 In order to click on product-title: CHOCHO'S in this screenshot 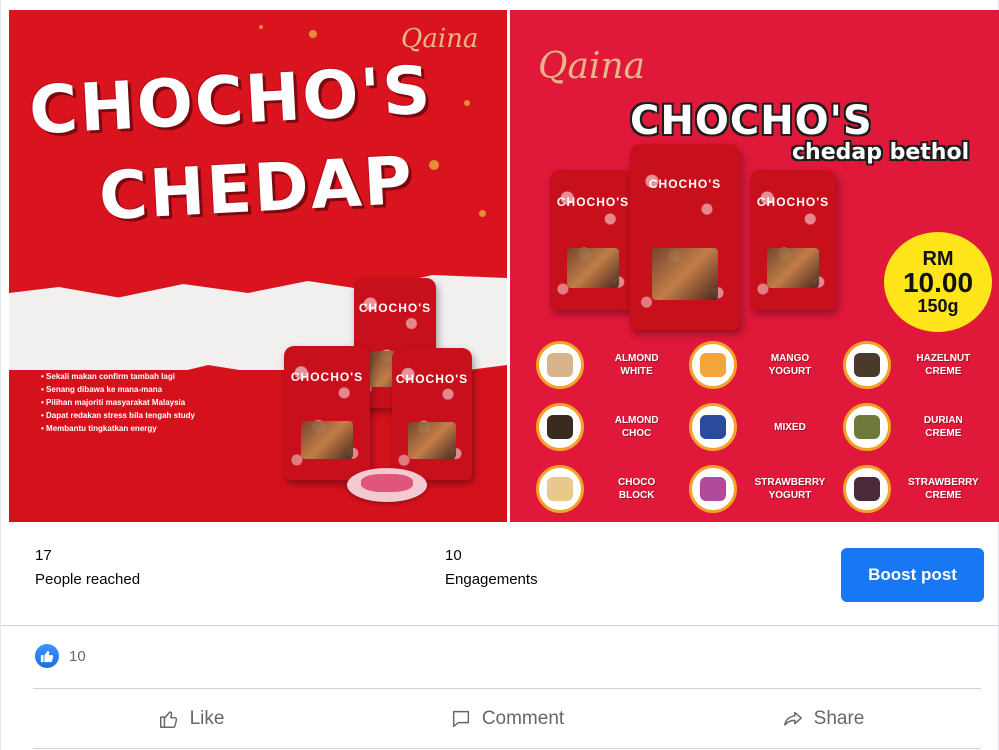, I will do `click(751, 121)`.